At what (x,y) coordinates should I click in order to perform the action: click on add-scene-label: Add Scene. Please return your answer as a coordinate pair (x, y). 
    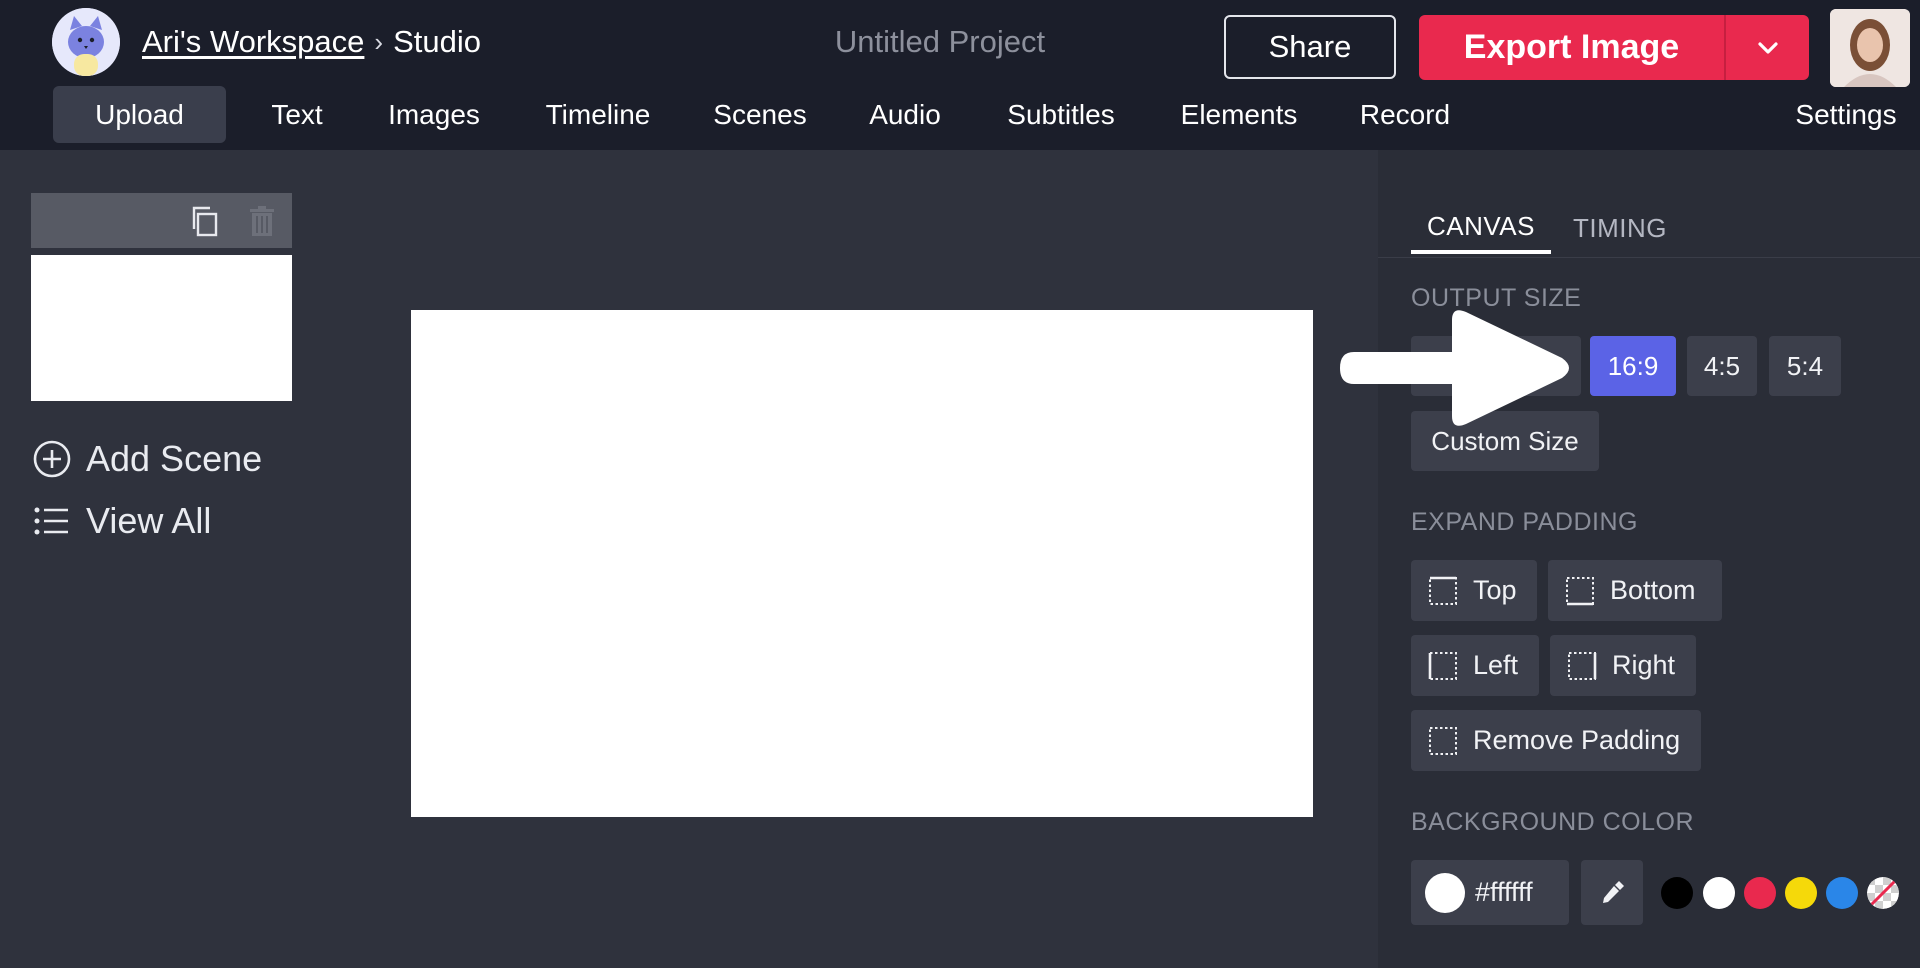
    Looking at the image, I should click on (174, 458).